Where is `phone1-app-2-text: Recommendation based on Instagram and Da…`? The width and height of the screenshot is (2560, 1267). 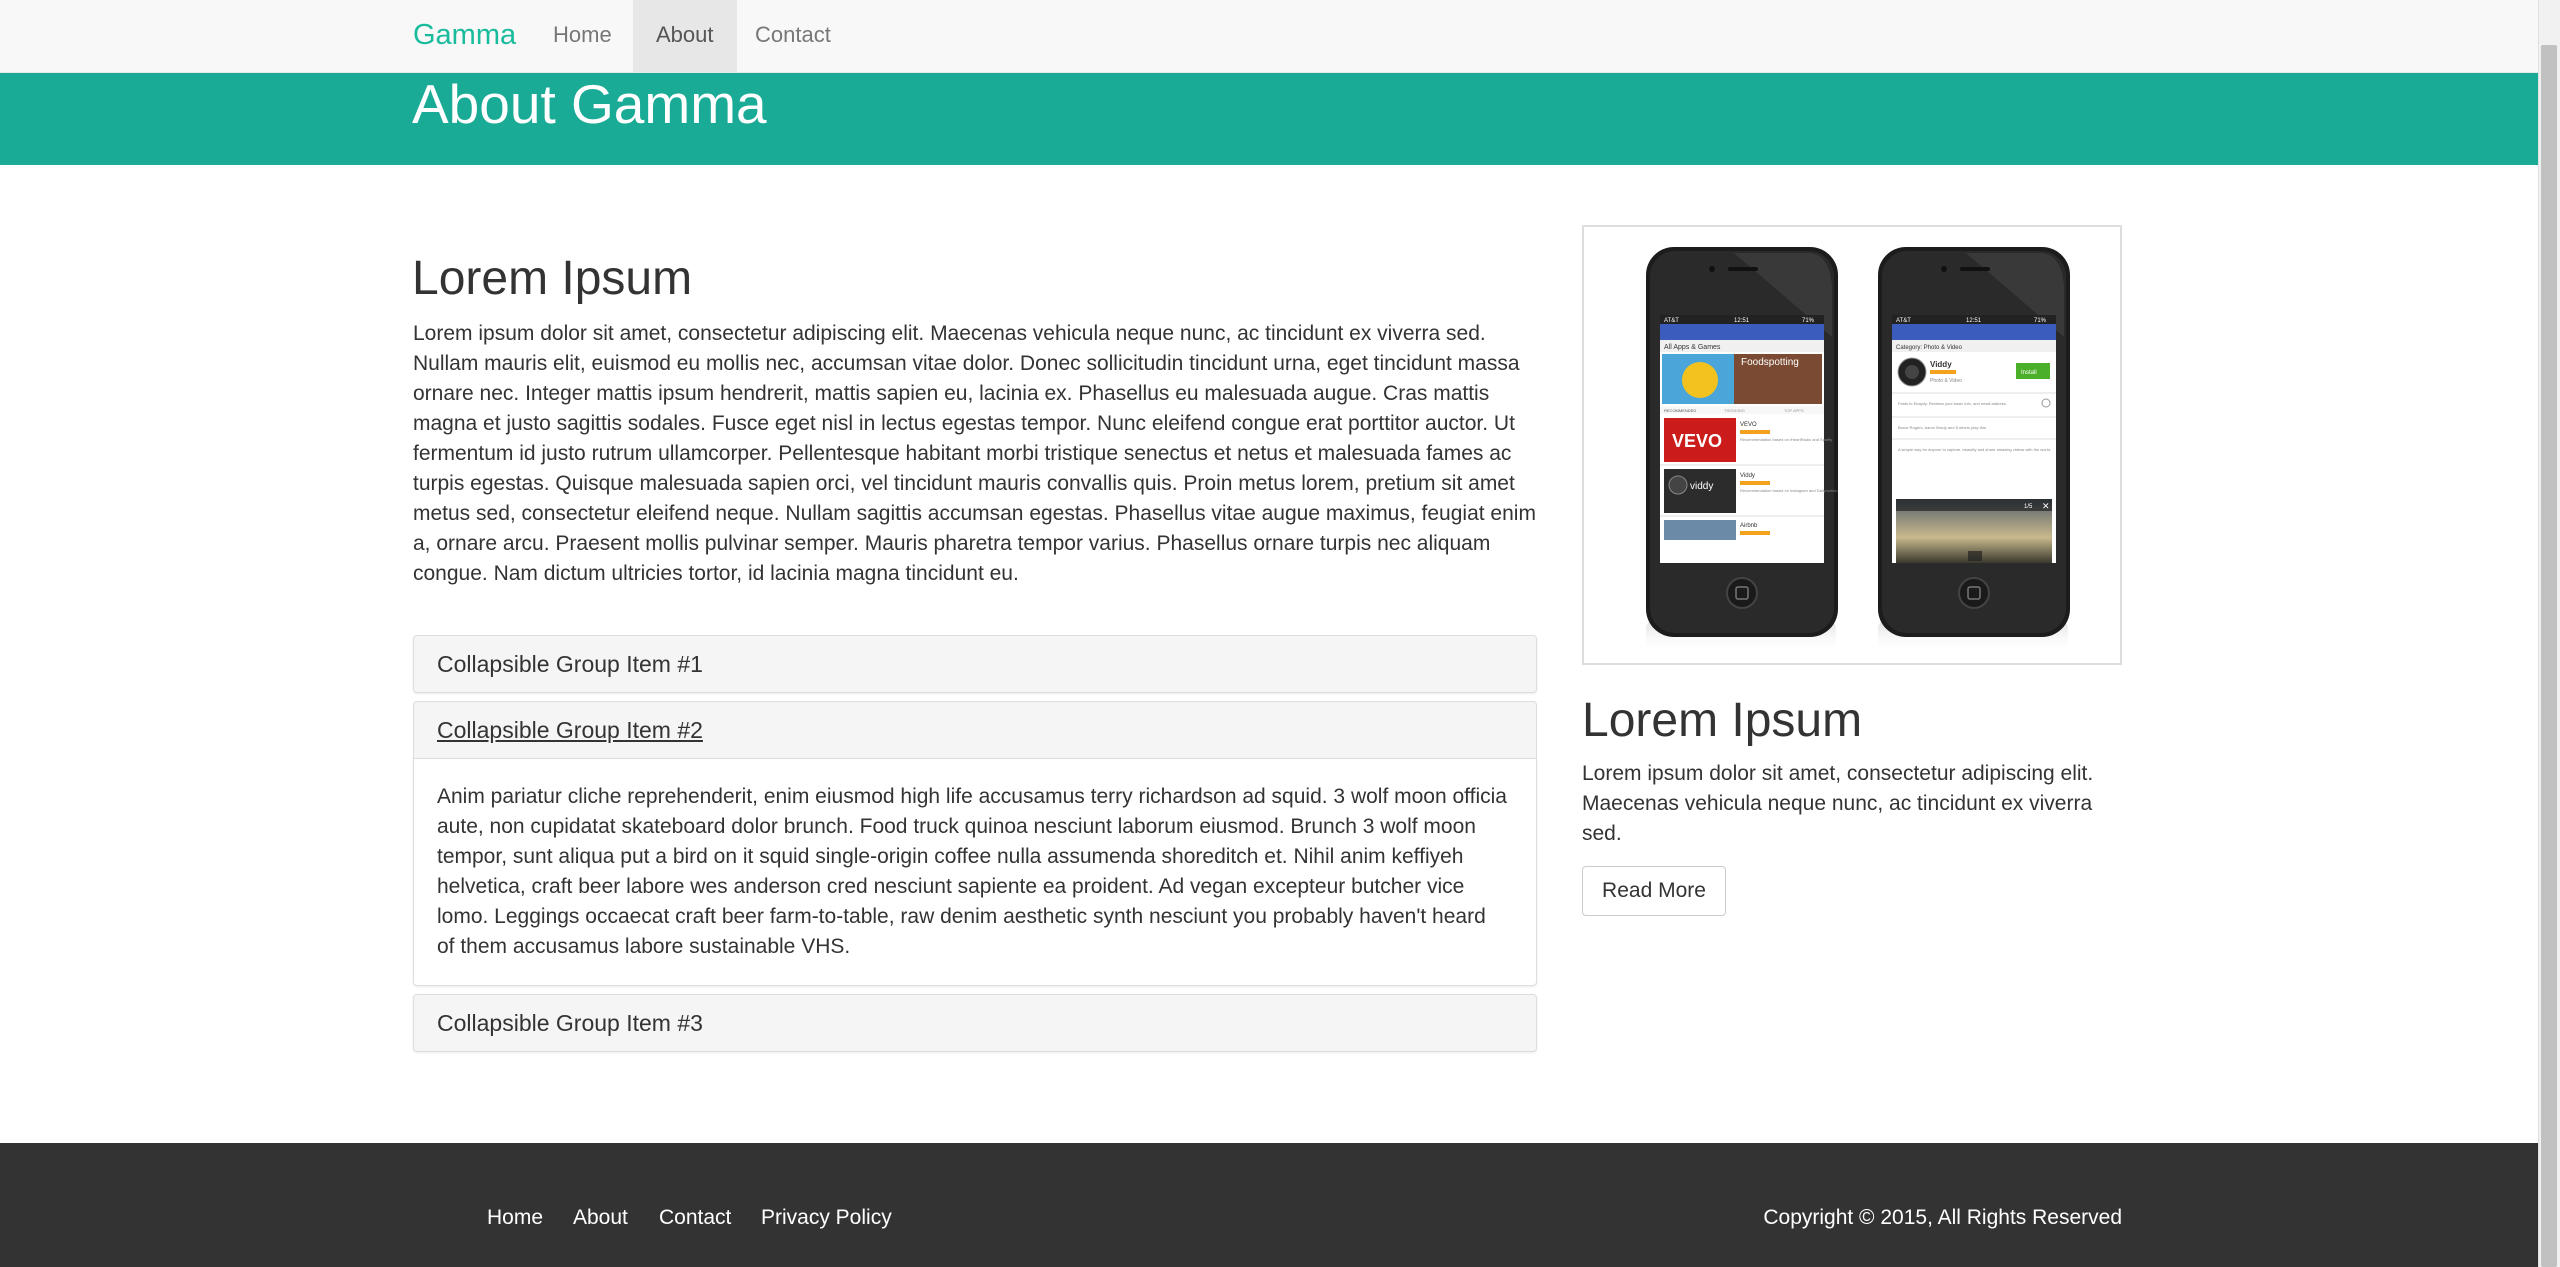
phone1-app-2-text: Recommendation based on Instagram and Da… is located at coordinates (1789, 490).